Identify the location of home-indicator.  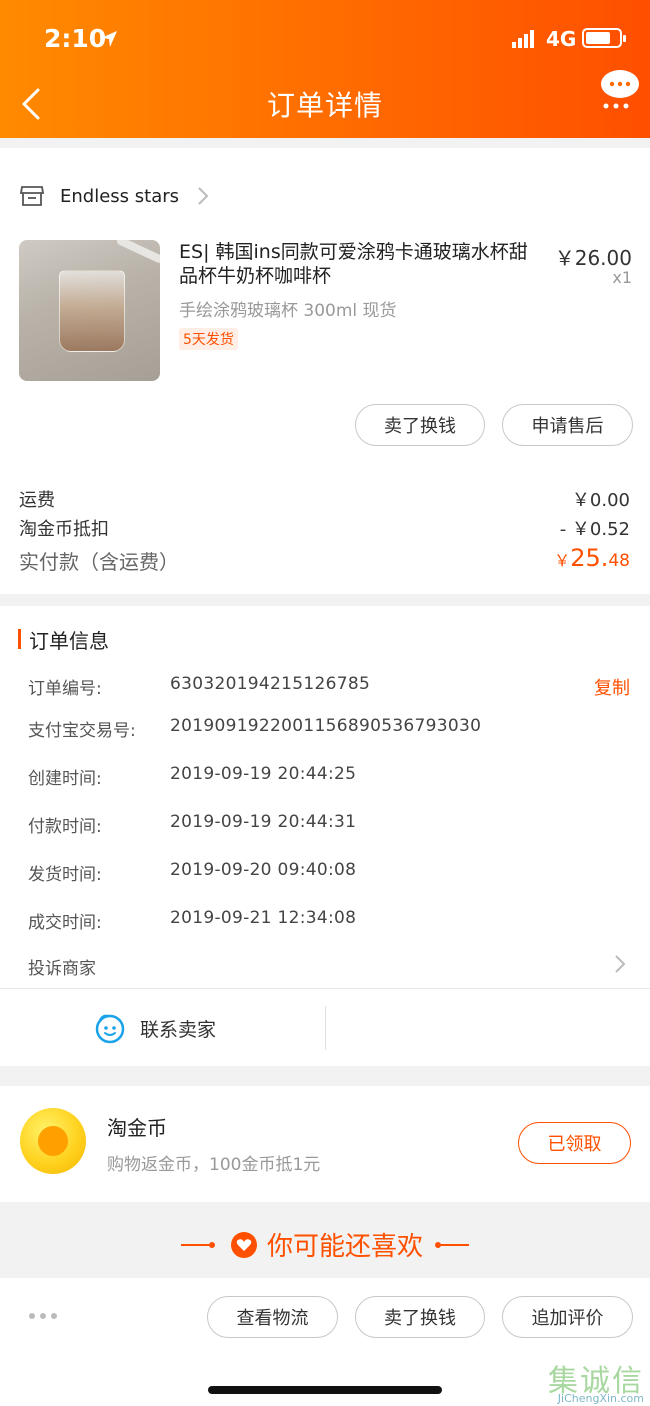
(325, 1390).